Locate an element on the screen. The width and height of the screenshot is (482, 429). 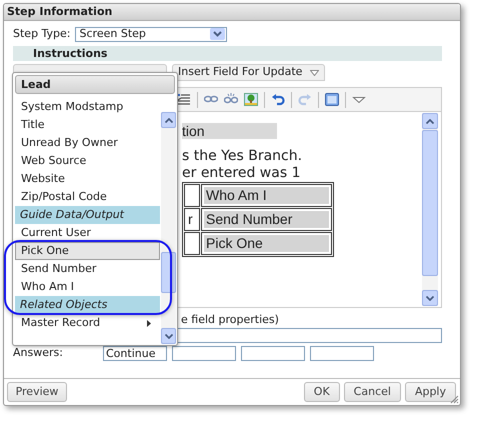
broken-link-icon is located at coordinates (231, 99).